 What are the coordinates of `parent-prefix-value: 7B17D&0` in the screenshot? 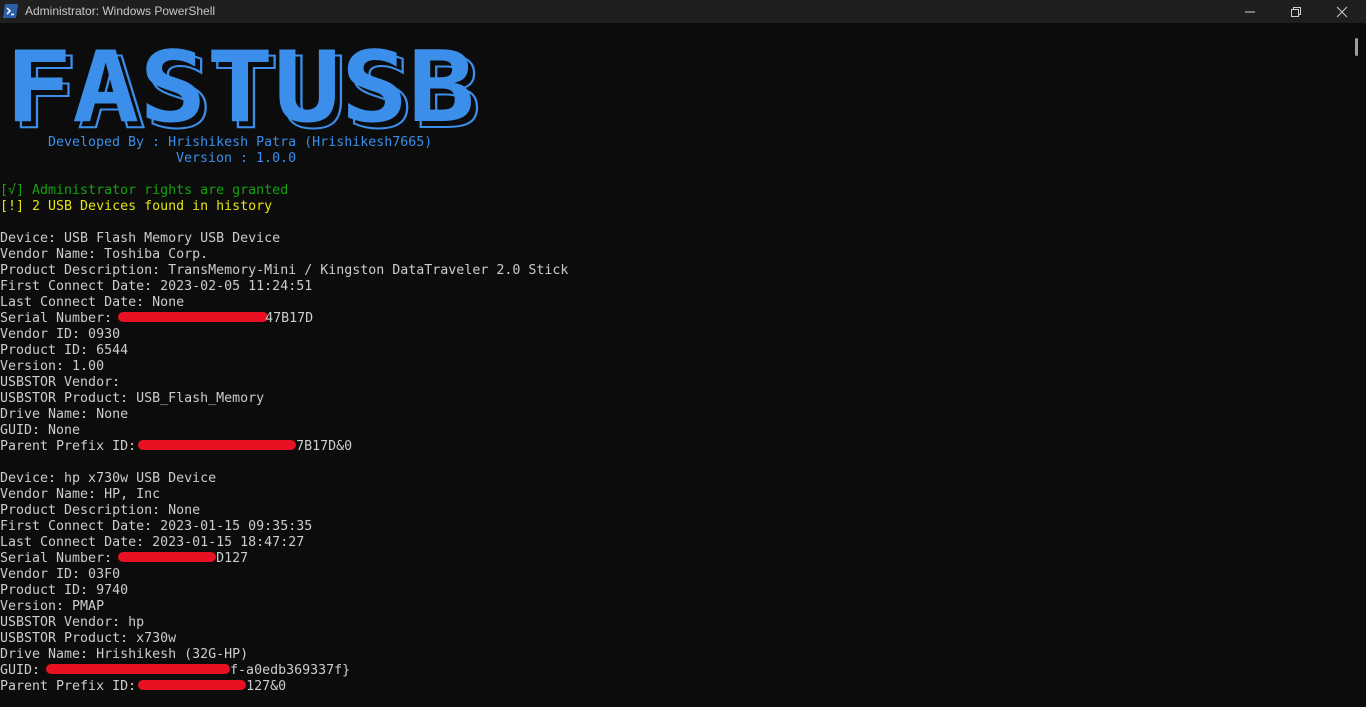 It's located at (324, 446).